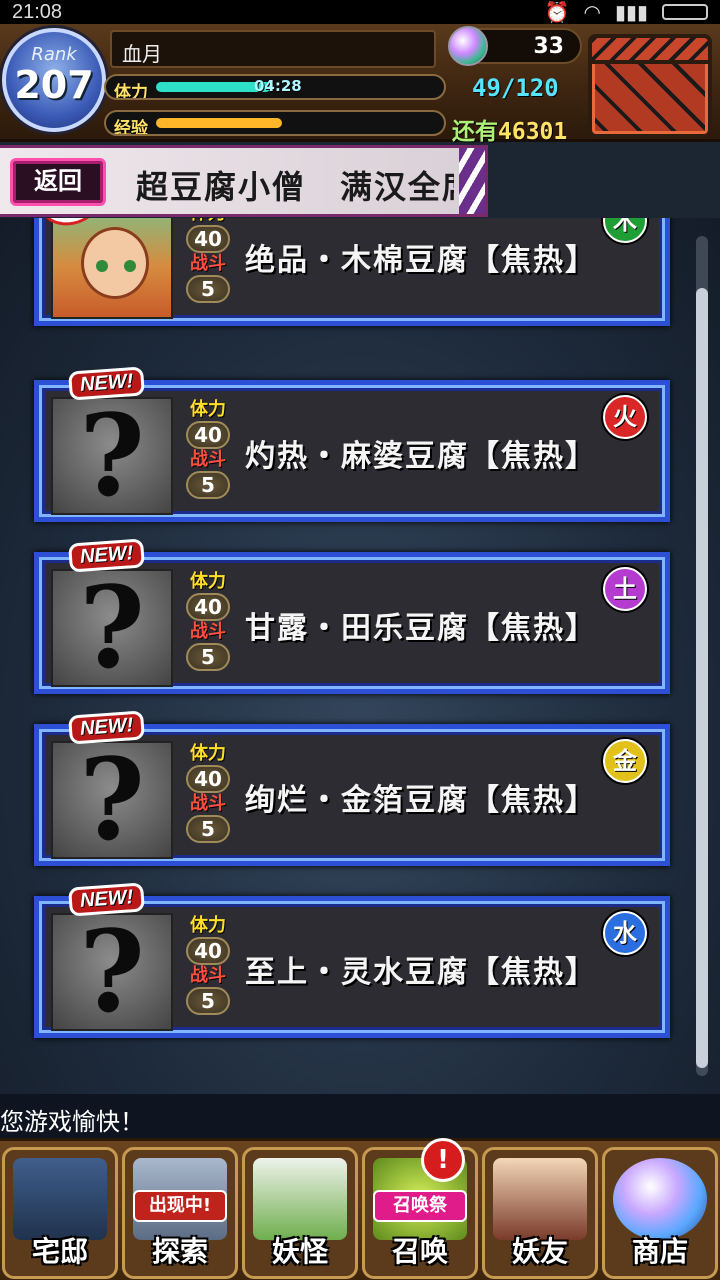 The image size is (720, 1280). Describe the element at coordinates (300, 1199) in the screenshot. I see `scroll-icon` at that location.